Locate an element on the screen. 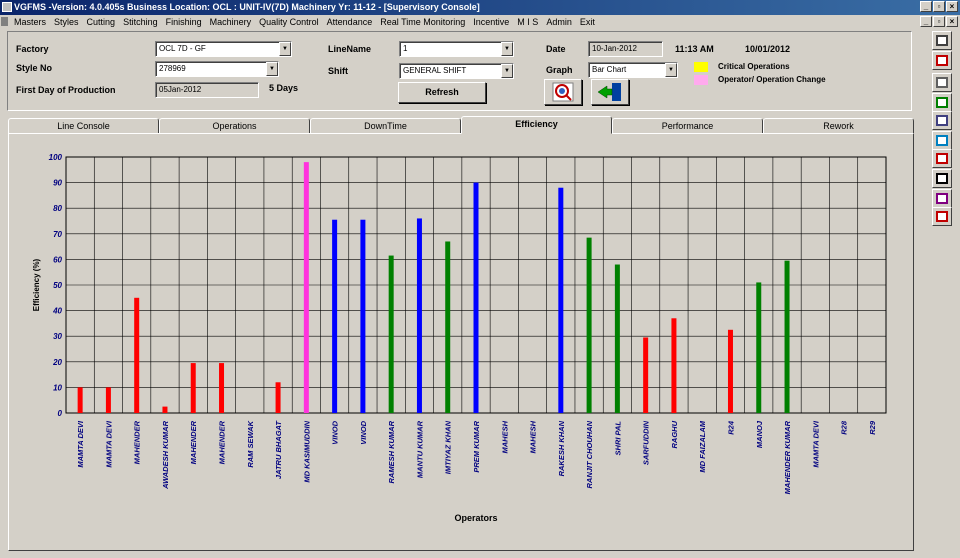 This screenshot has width=960, height=558. first-day-field: 05Jan-2012 is located at coordinates (207, 90).